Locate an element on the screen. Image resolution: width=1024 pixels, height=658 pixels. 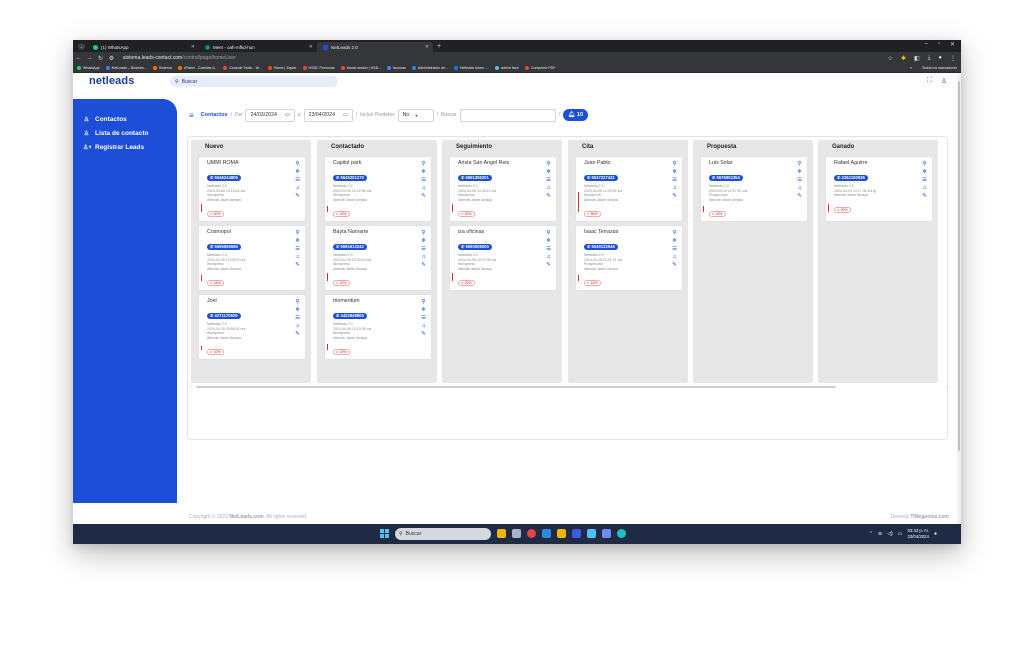
phone-badge: ✆ 4422948800 is located at coordinates (350, 315).